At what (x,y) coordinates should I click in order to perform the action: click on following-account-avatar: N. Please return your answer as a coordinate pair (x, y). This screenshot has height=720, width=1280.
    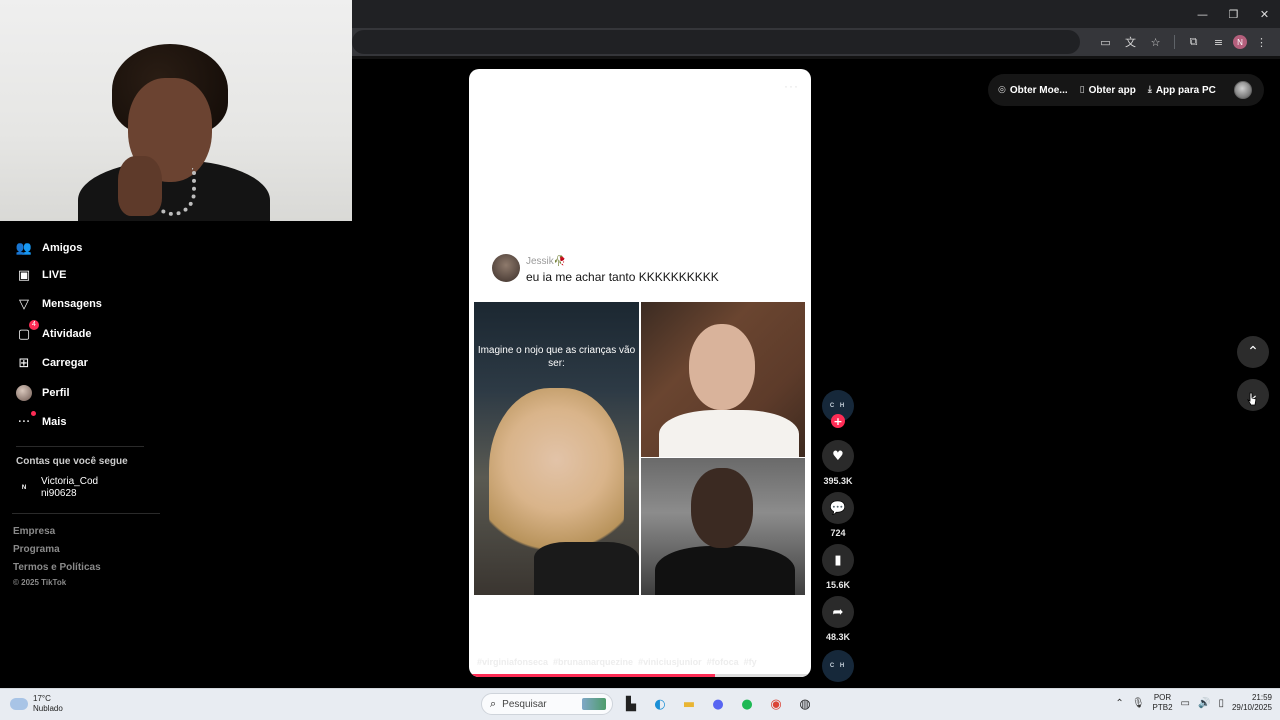
    Looking at the image, I should click on (24, 488).